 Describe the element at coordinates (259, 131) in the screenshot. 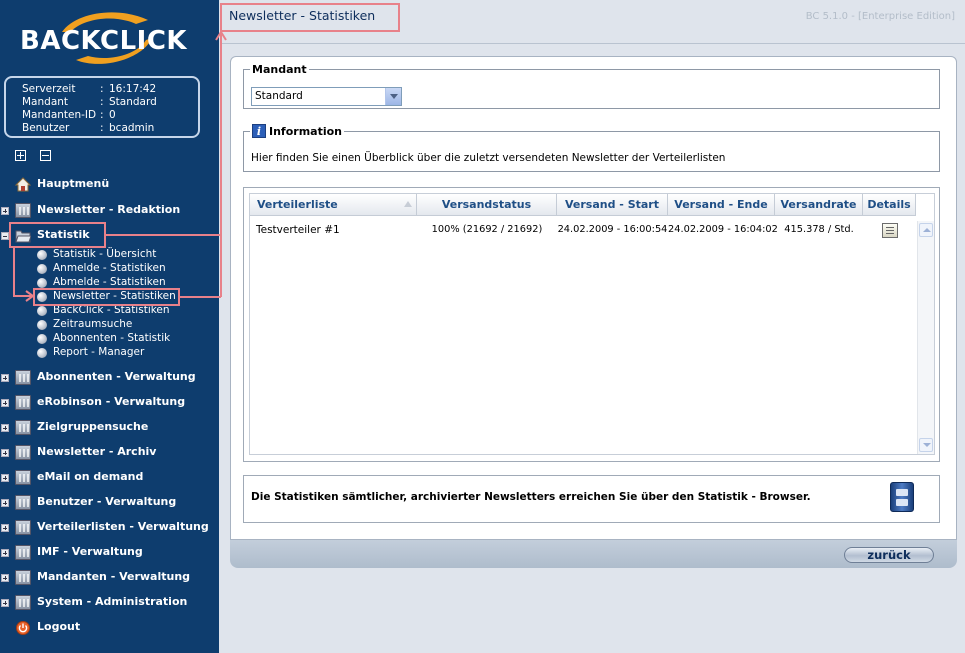

I see `info-icon: i` at that location.